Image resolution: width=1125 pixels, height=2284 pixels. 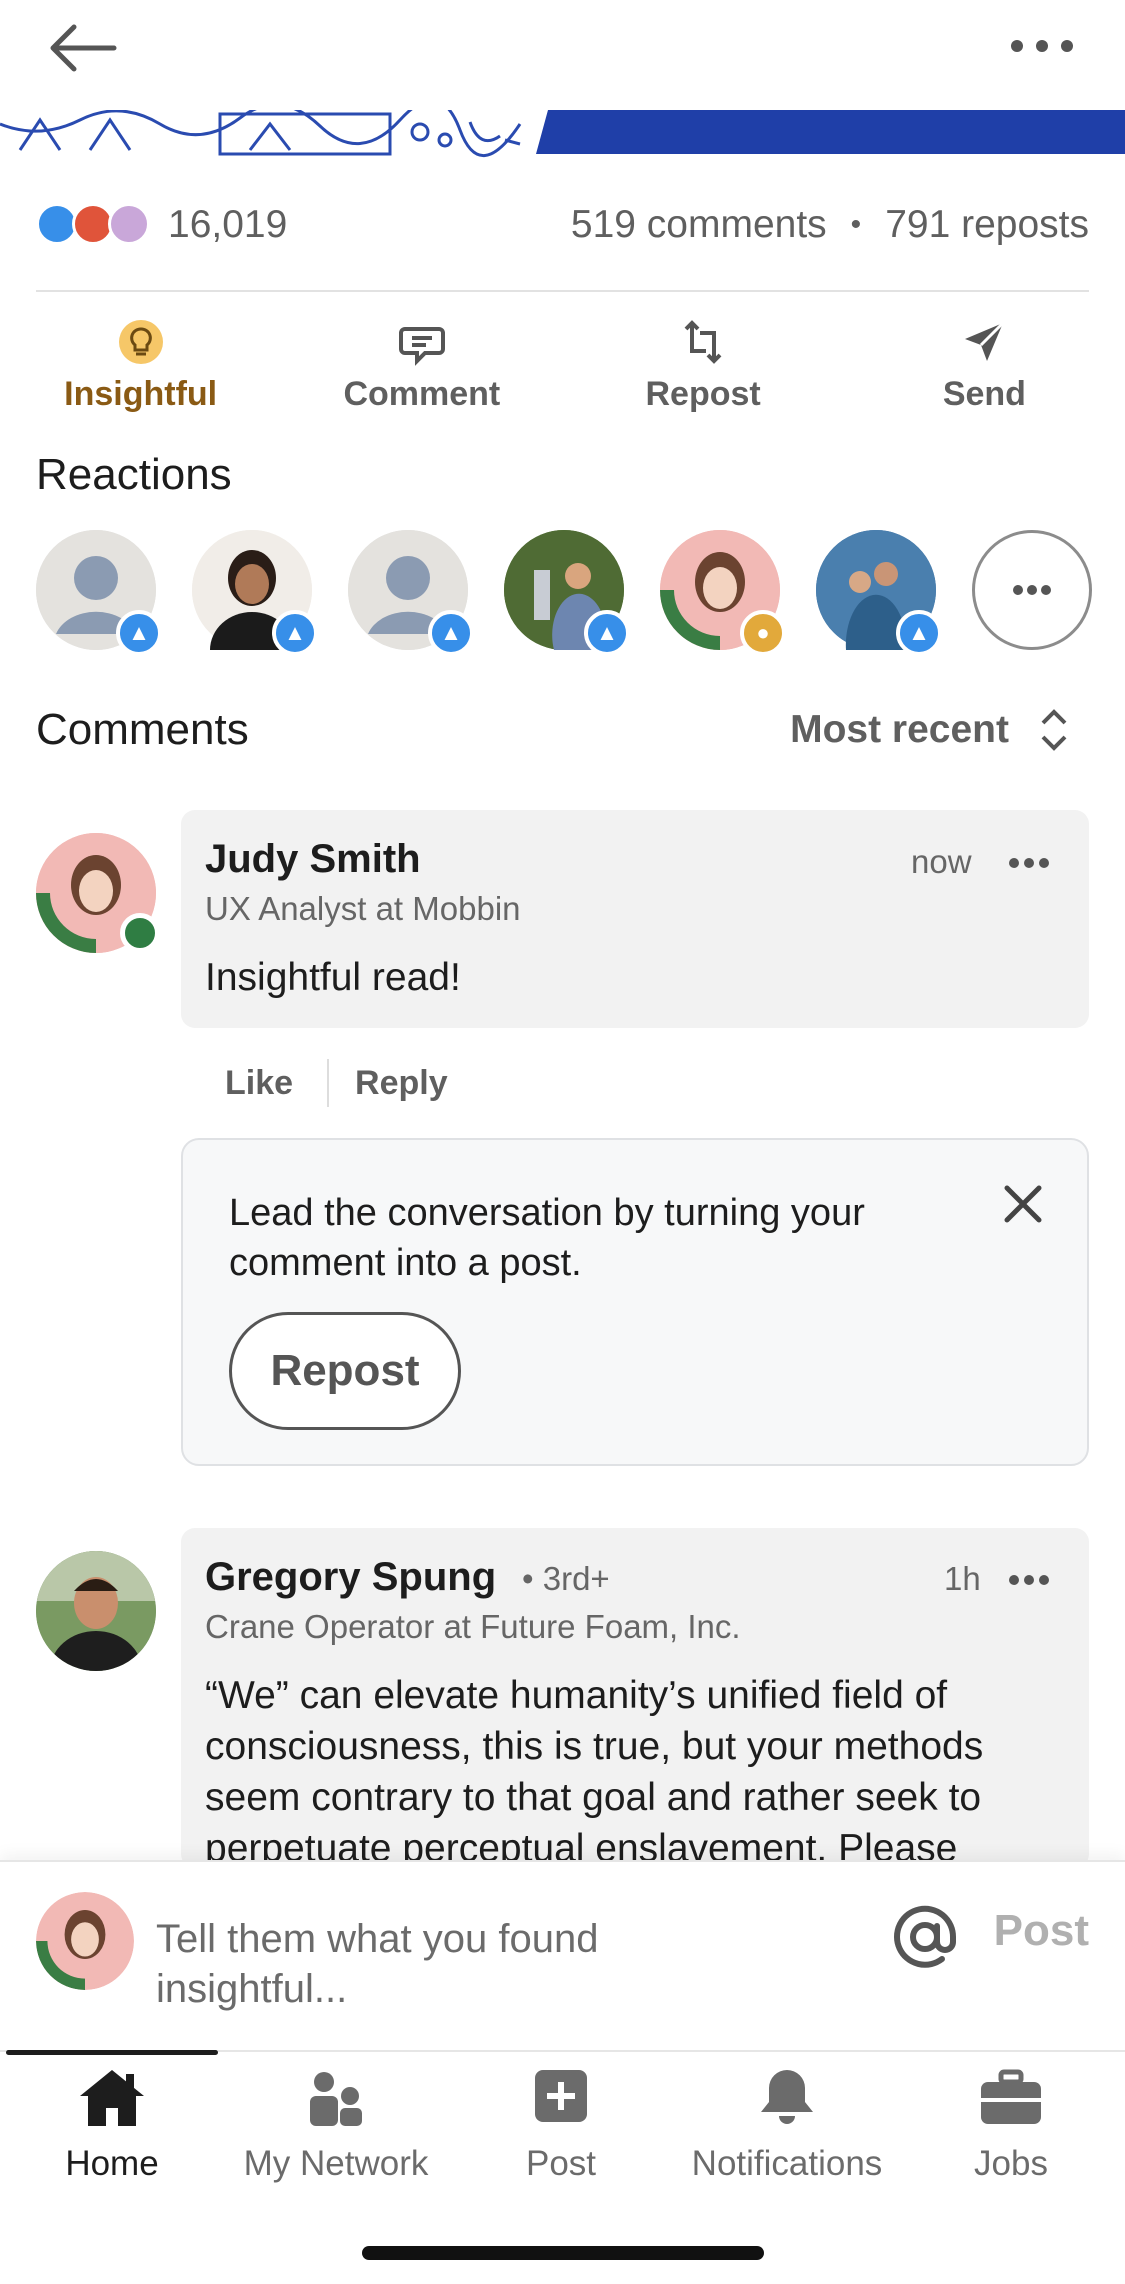 I want to click on more-reactors-button, so click(x=1032, y=590).